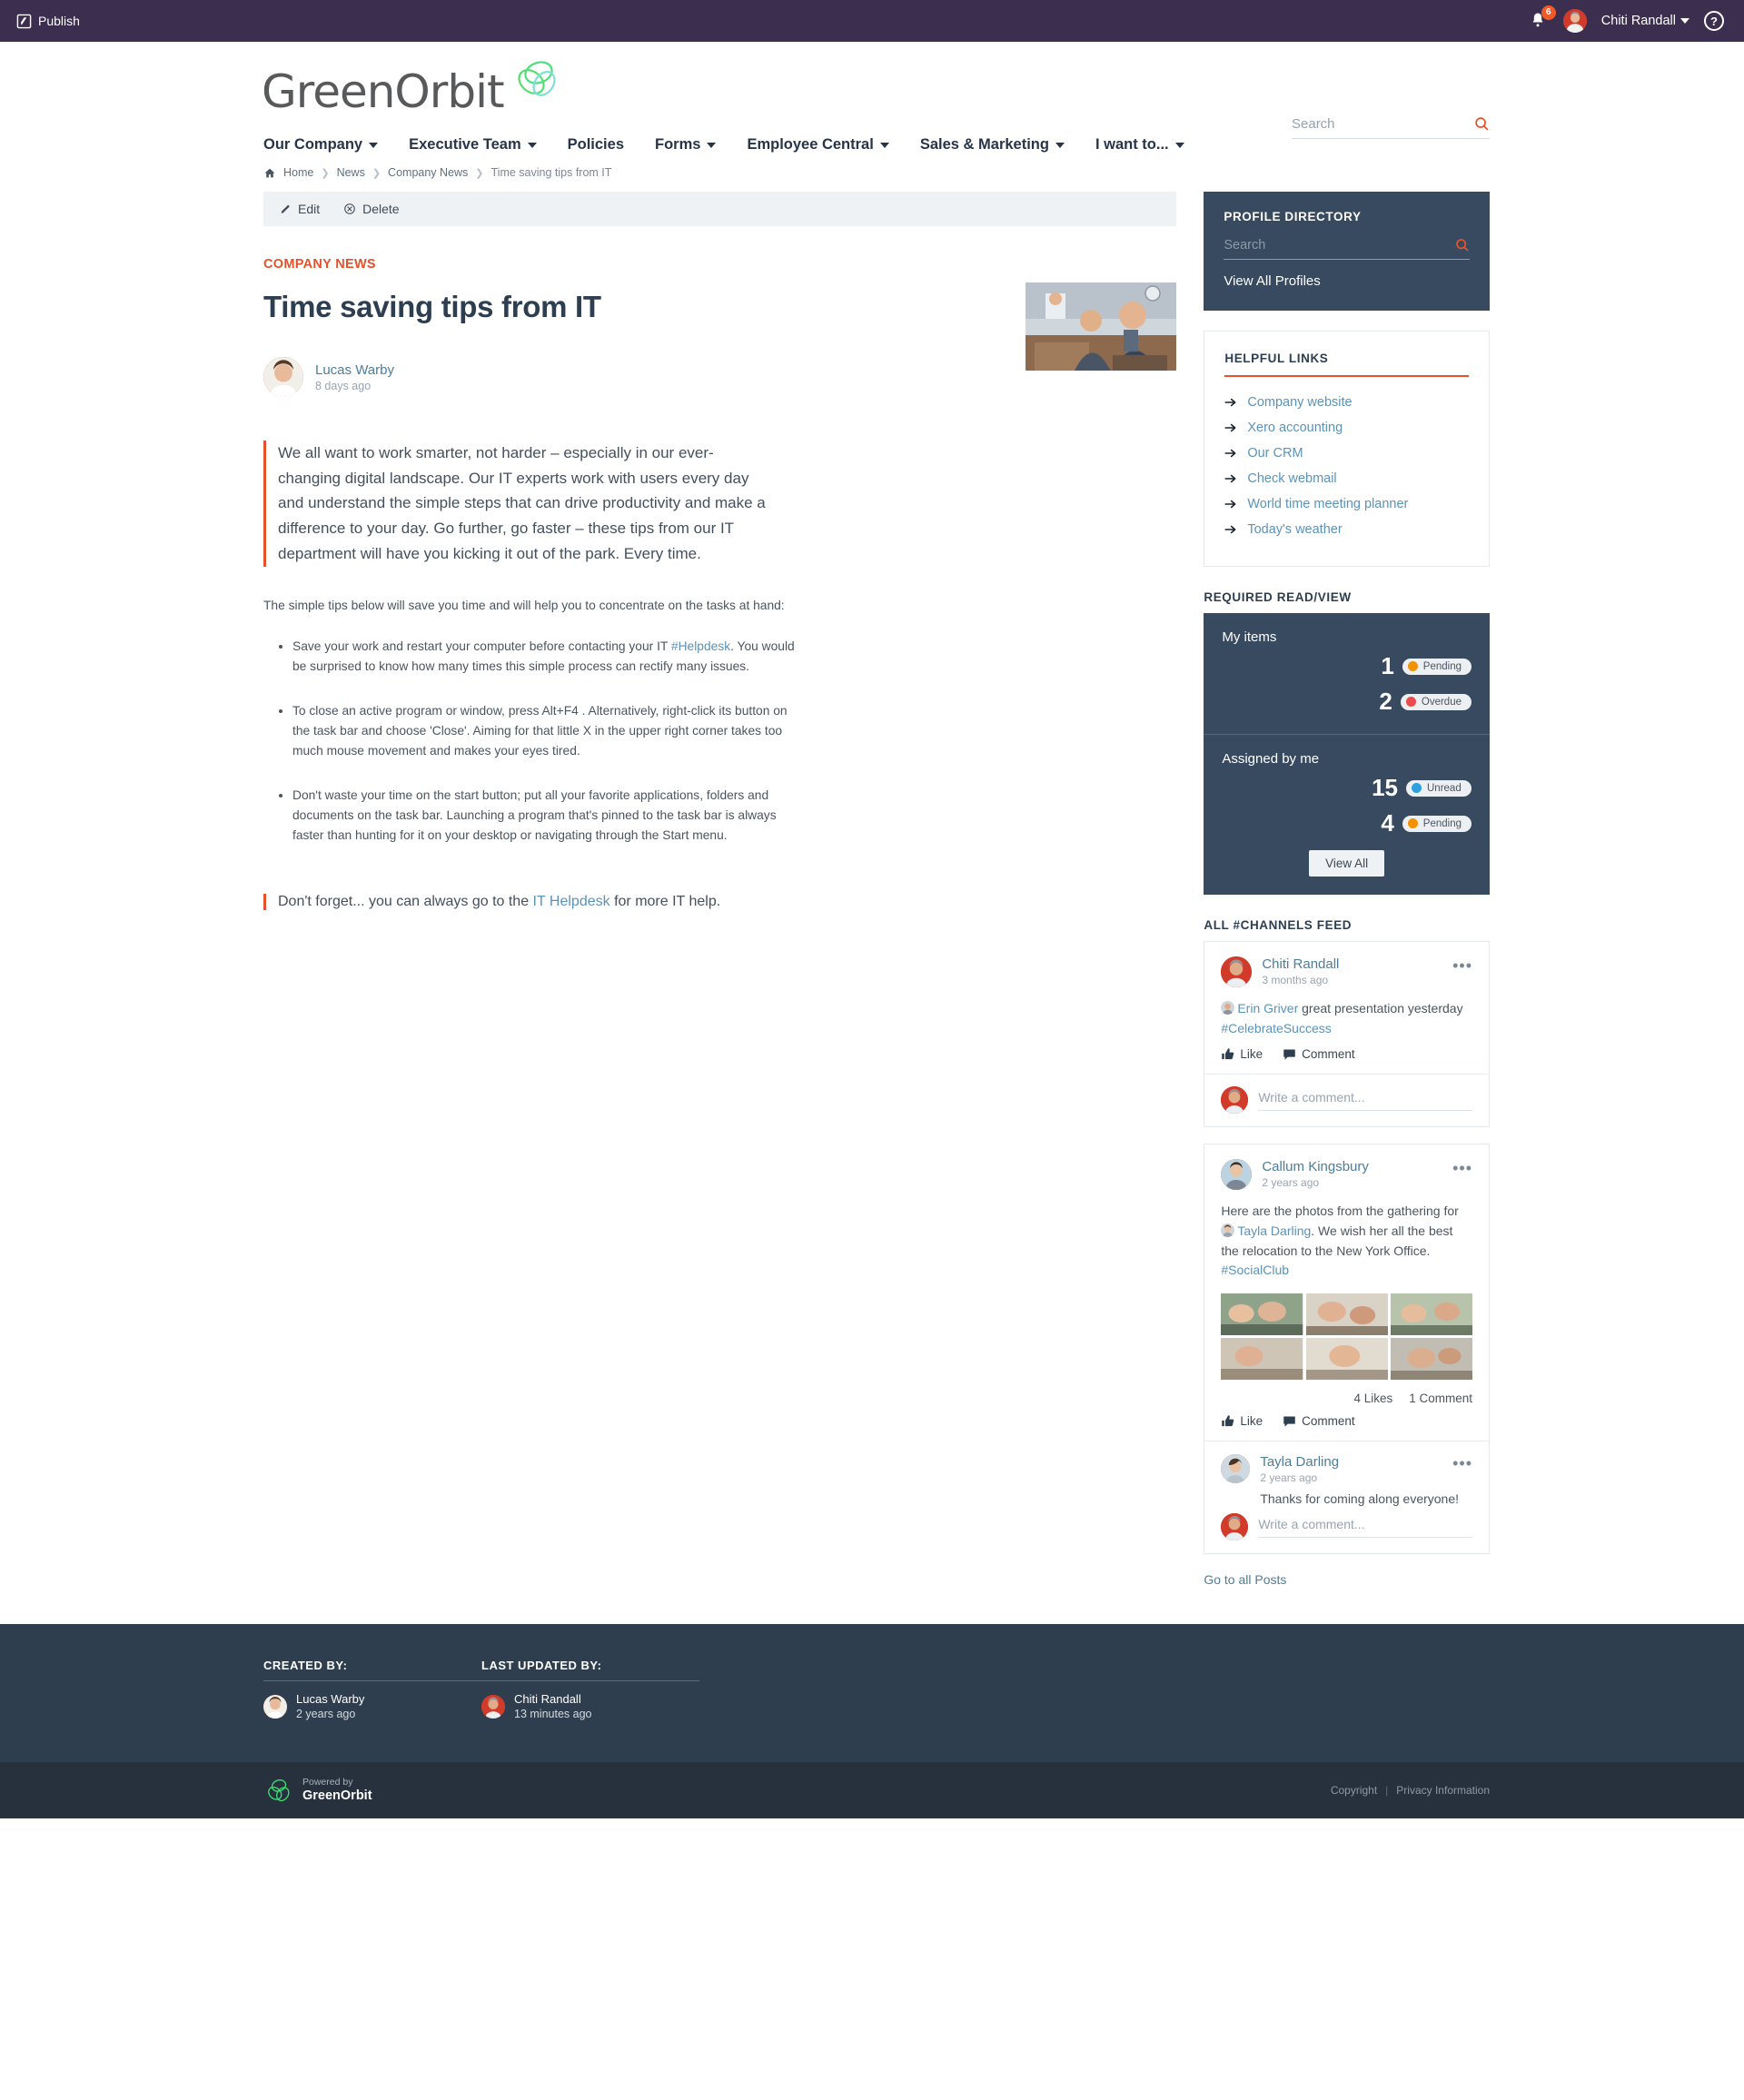  I want to click on profile-directory-panel: PROFILE DIRECTORY View All Profiles, so click(1347, 251).